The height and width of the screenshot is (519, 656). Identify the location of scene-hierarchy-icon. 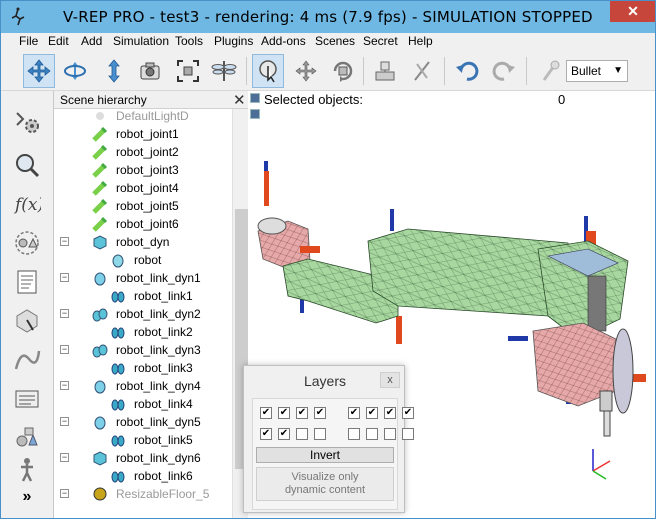
(27, 469).